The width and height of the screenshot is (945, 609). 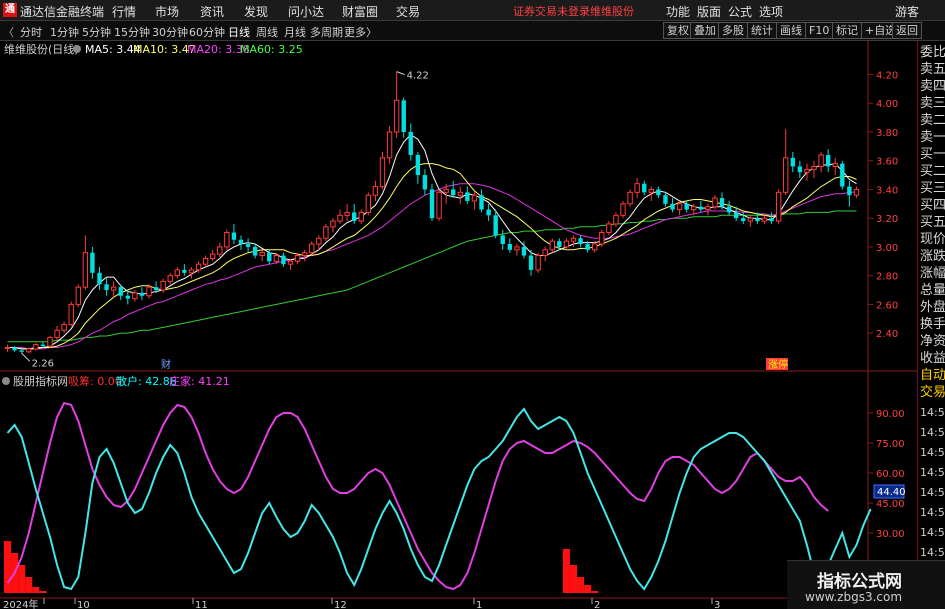 I want to click on limit-up-marker: 涨停, so click(x=778, y=364).